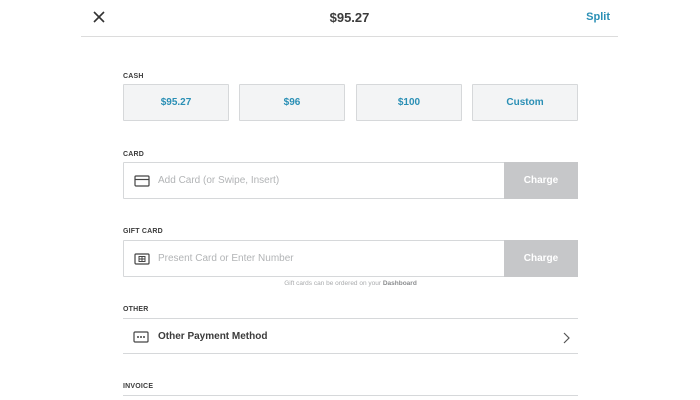  I want to click on dashboard-link: Dashboard, so click(400, 283).